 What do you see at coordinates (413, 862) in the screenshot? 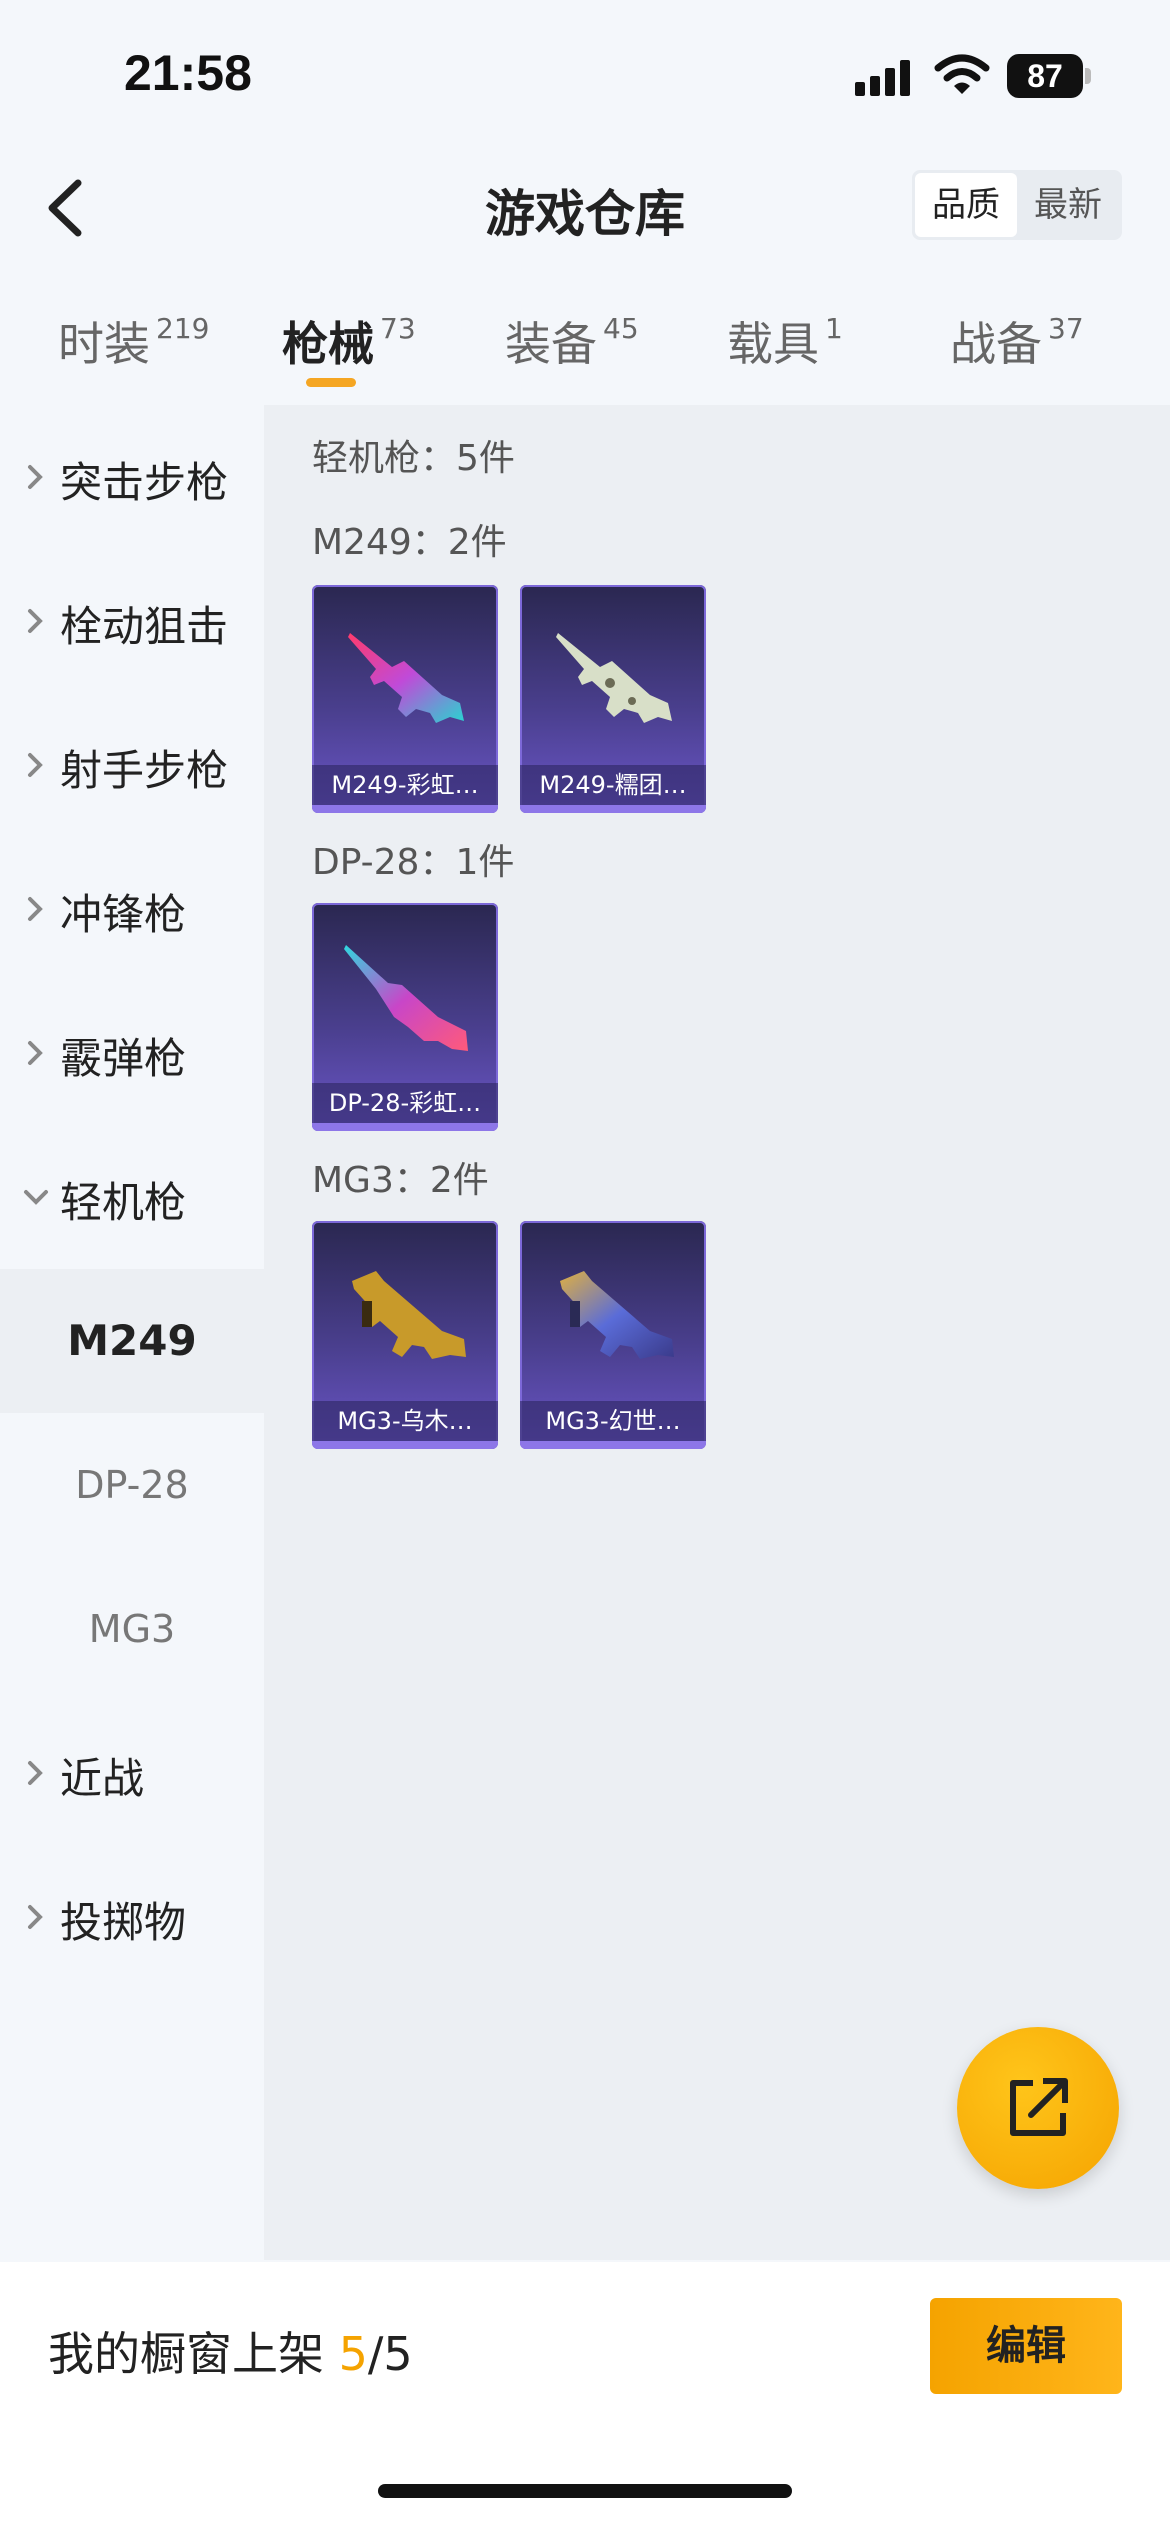
I see `group-title-dp28: DP-28：1件` at bounding box center [413, 862].